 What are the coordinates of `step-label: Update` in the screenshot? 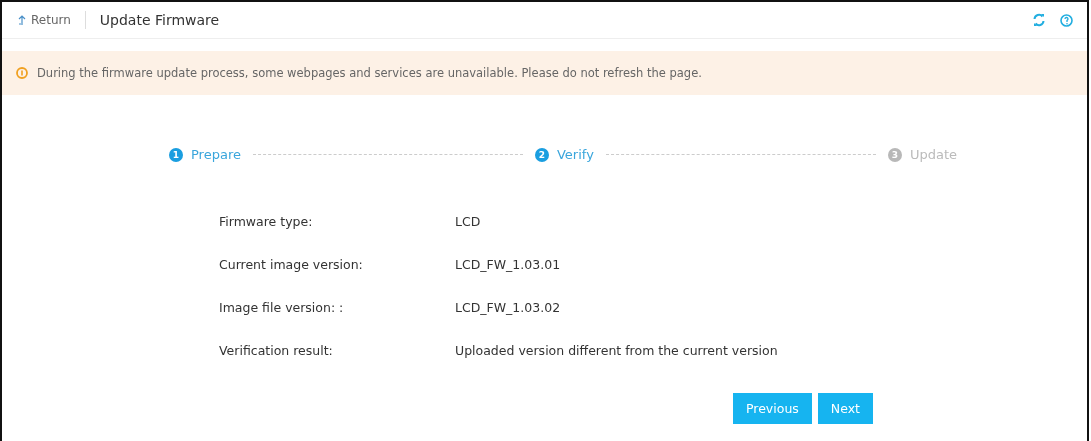 It's located at (933, 154).